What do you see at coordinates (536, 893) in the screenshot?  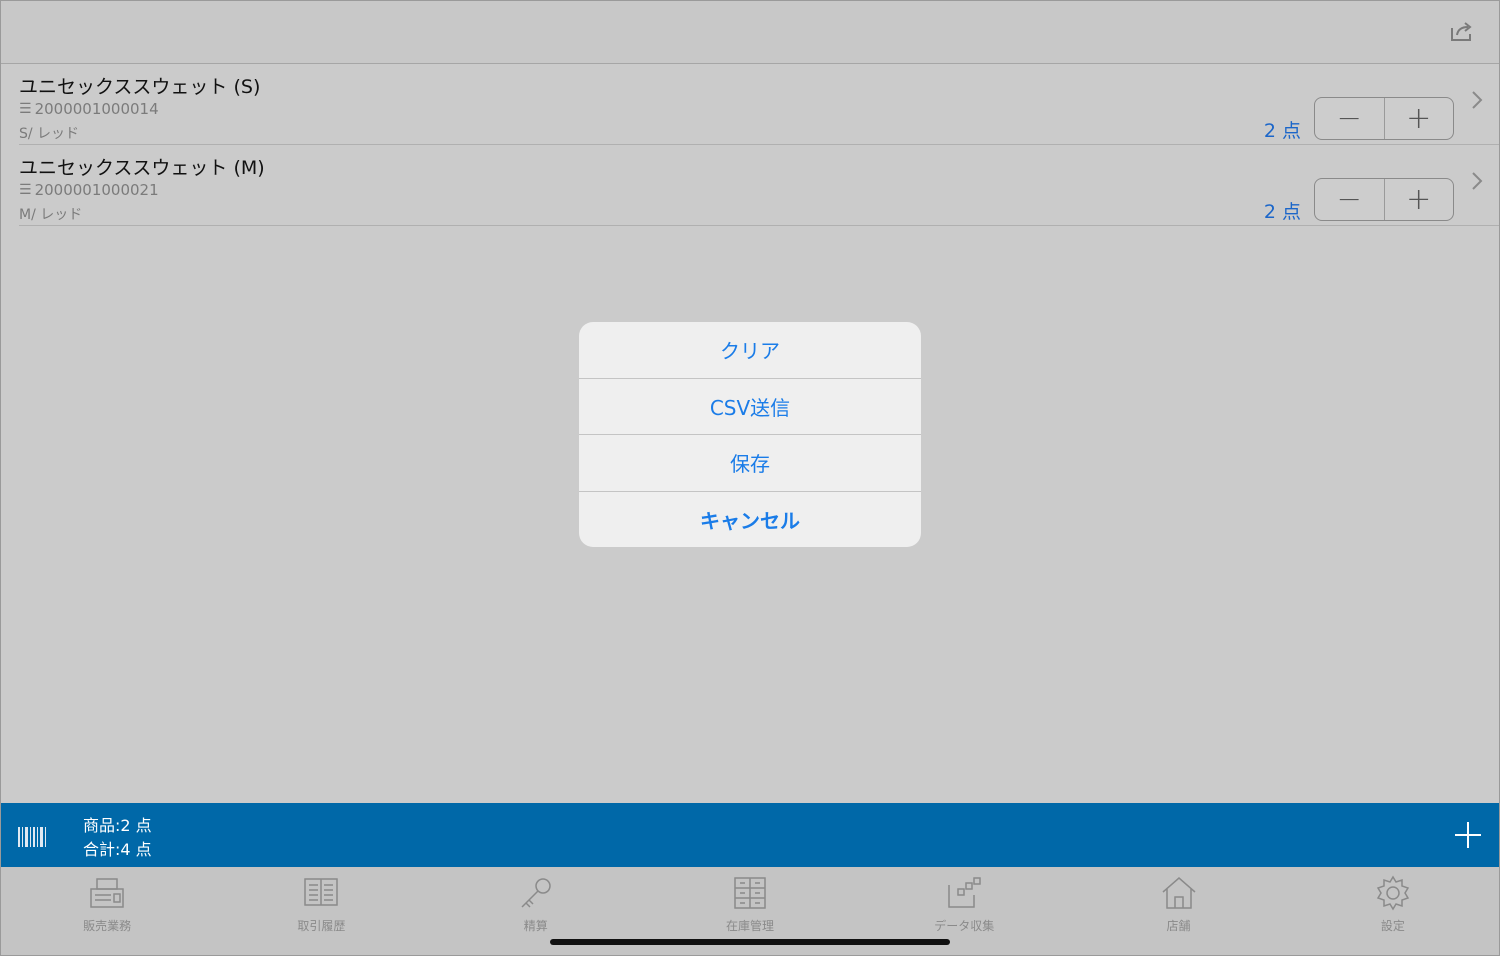 I see `key-icon` at bounding box center [536, 893].